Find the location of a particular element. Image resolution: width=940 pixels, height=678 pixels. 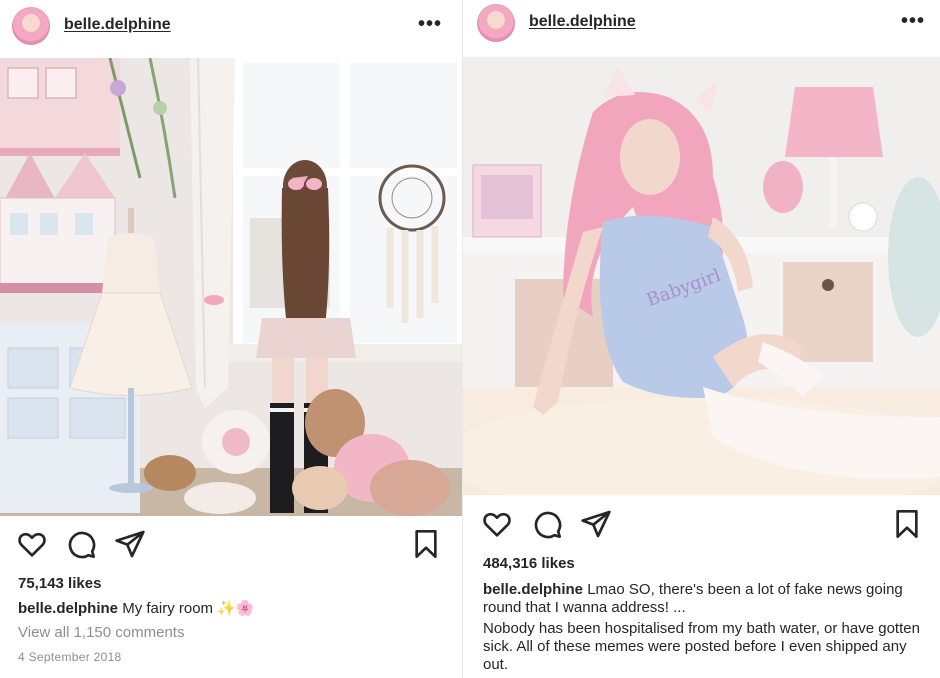

likes-count: 484,316 likes is located at coordinates (529, 563).